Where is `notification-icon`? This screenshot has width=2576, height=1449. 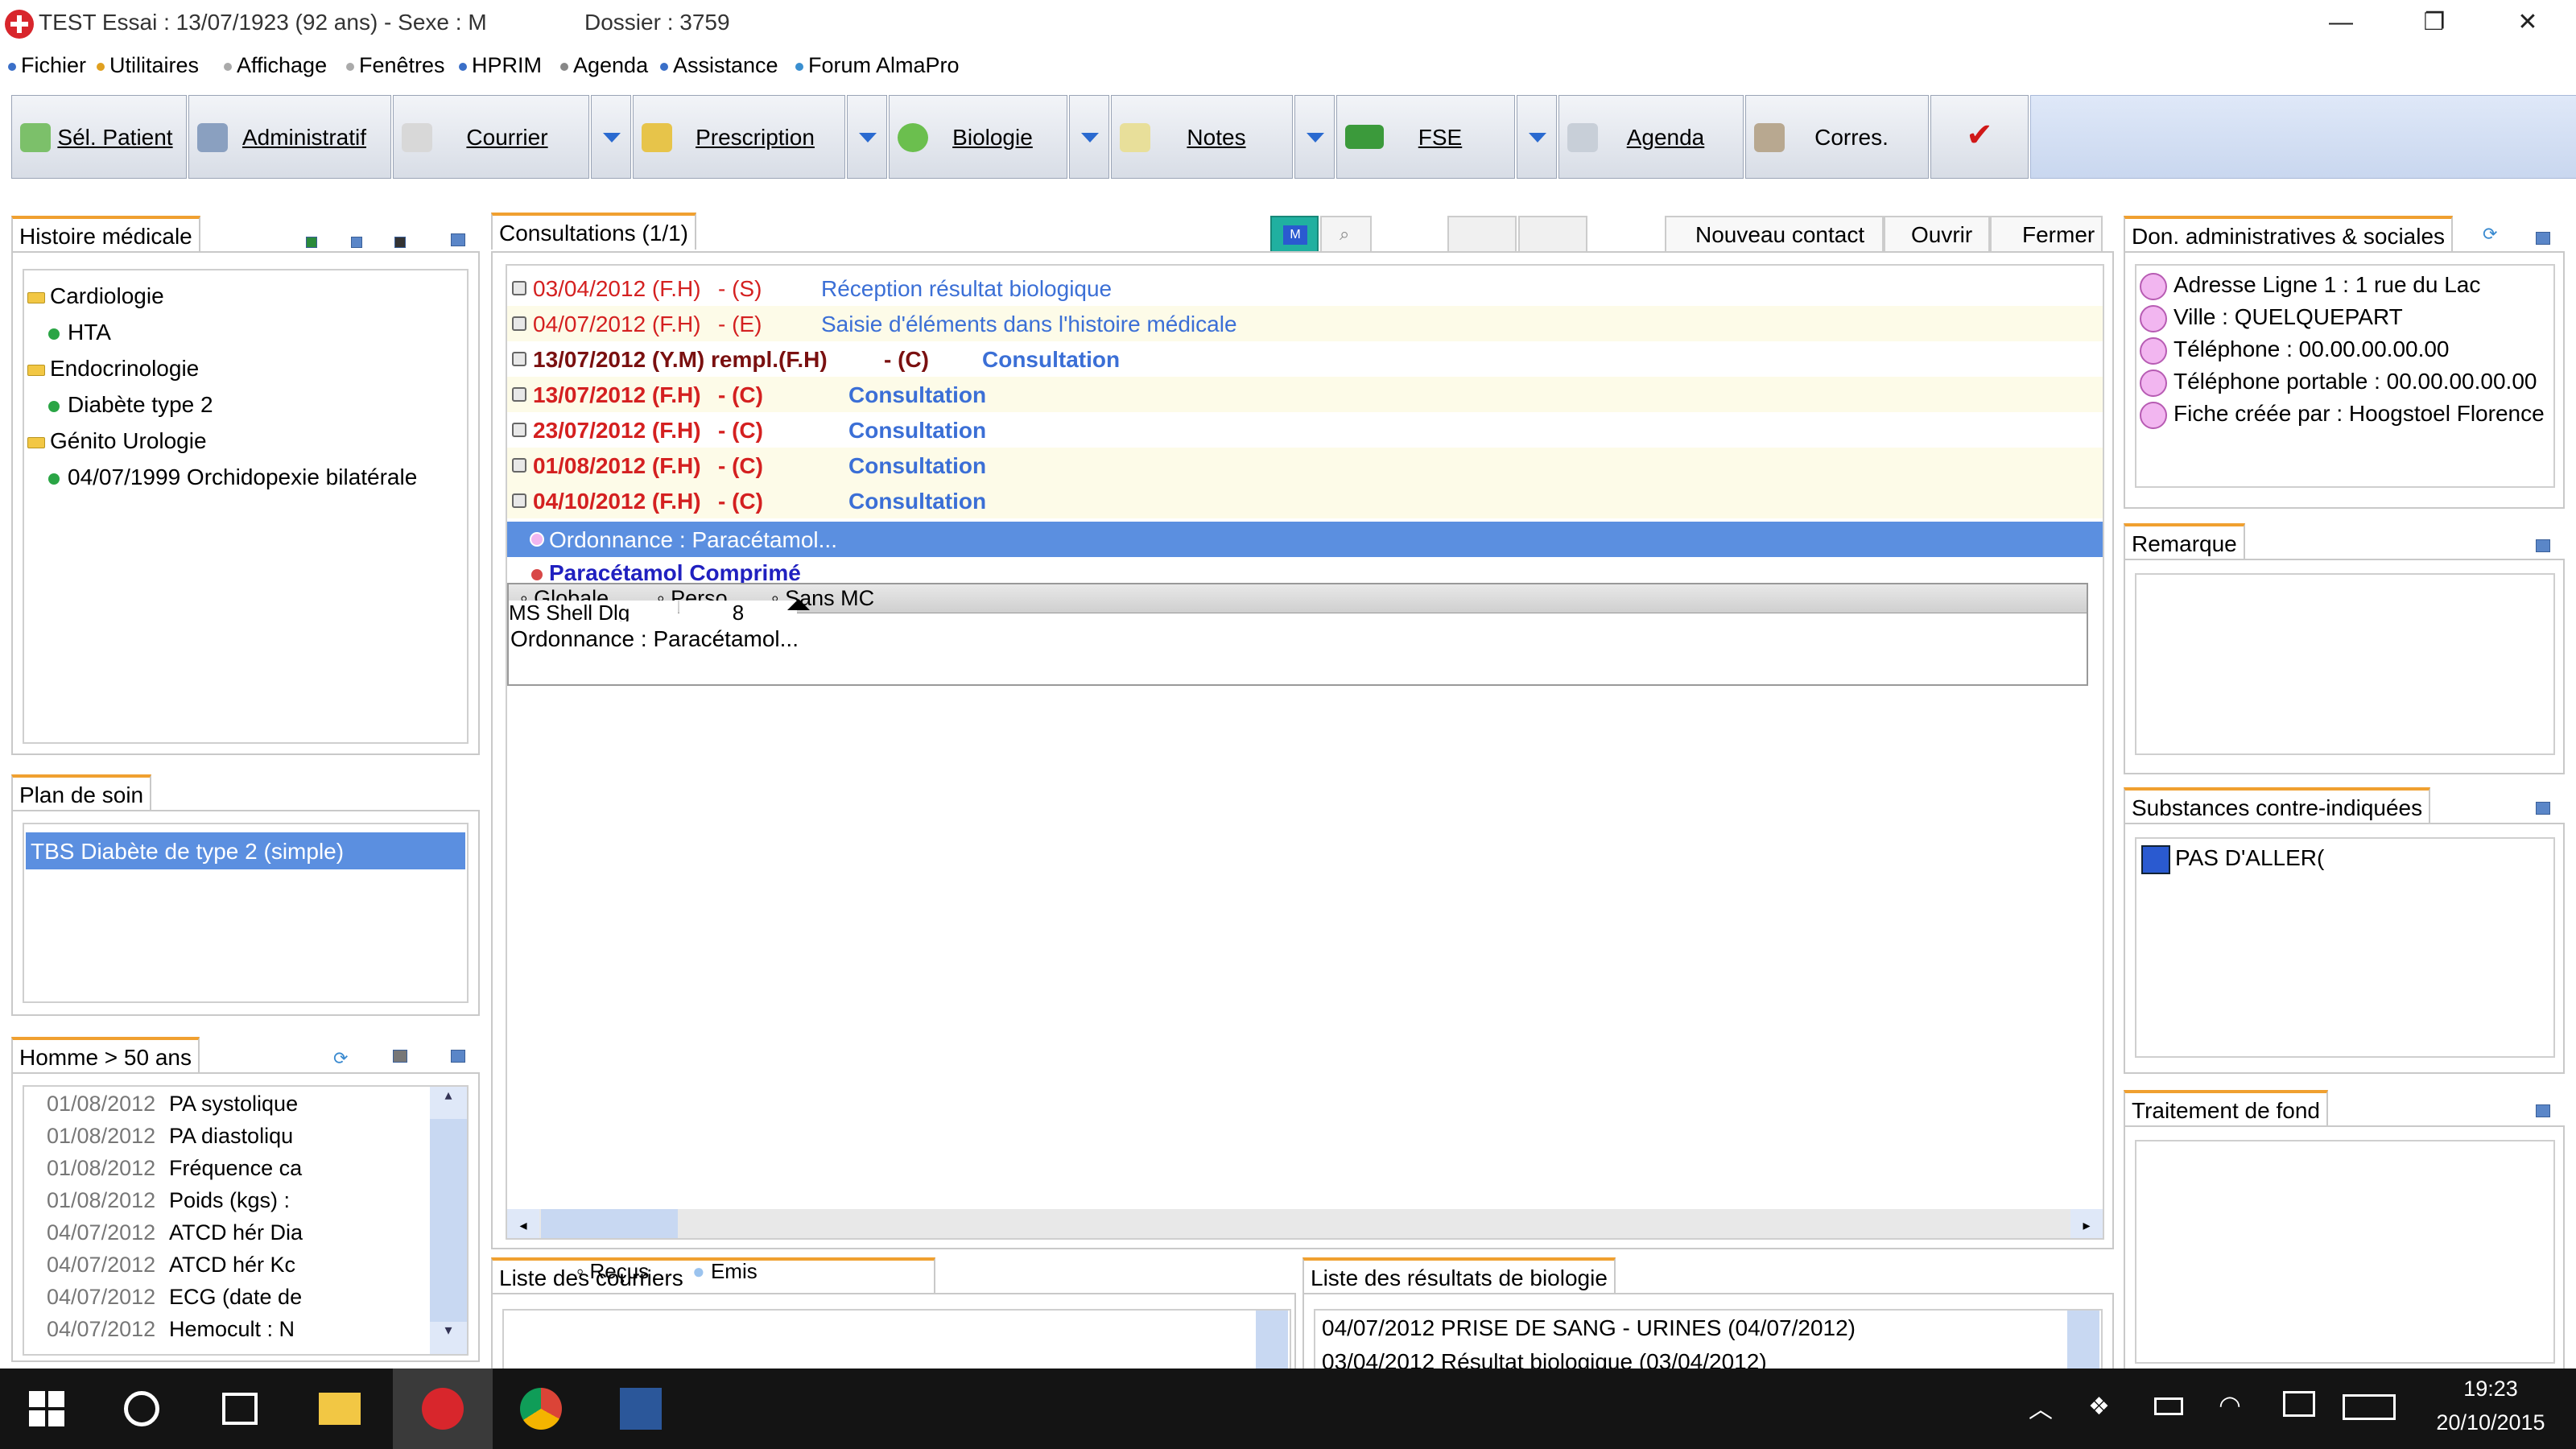
notification-icon is located at coordinates (2299, 1404).